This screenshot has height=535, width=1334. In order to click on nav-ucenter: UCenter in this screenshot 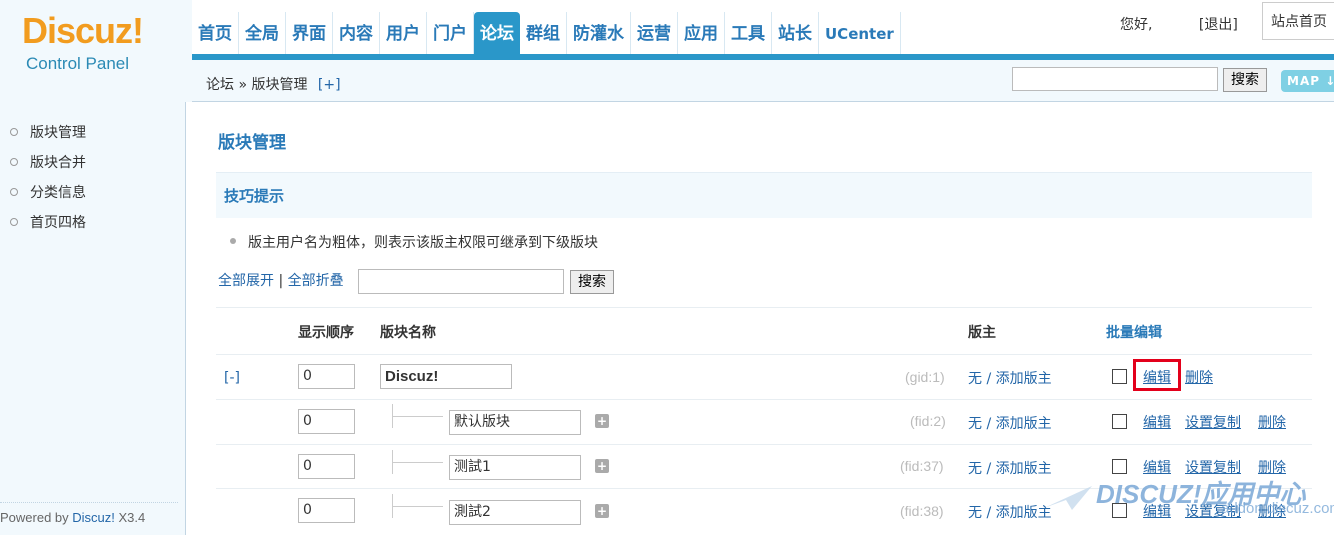, I will do `click(860, 33)`.